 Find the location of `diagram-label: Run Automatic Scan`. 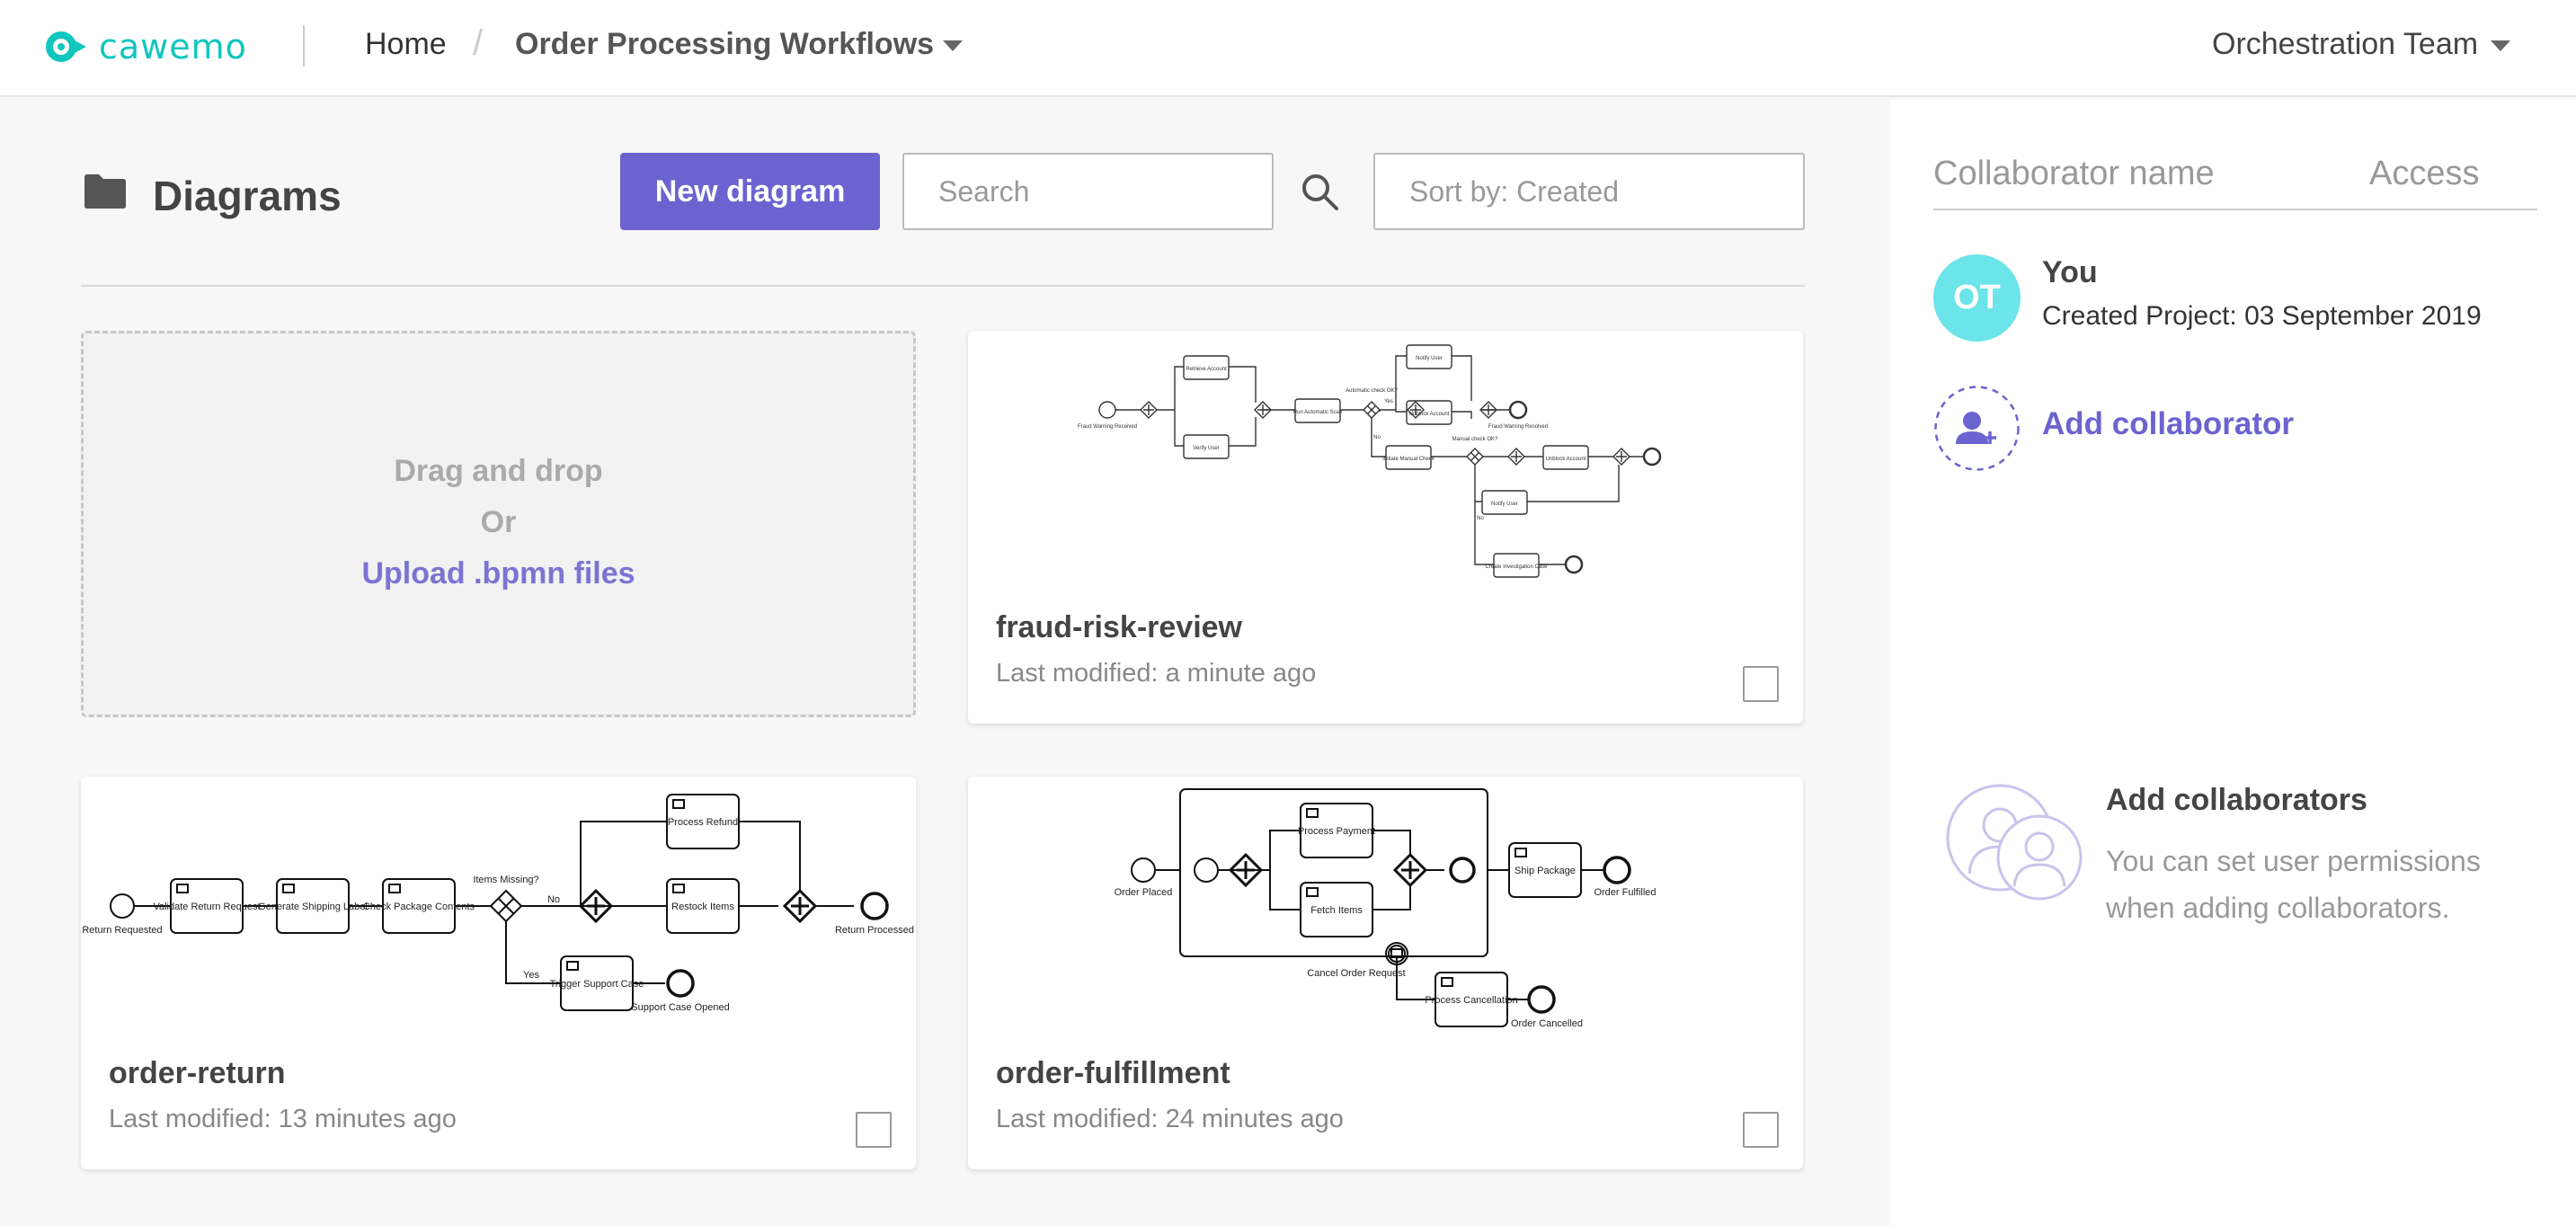

diagram-label: Run Automatic Scan is located at coordinates (1317, 412).